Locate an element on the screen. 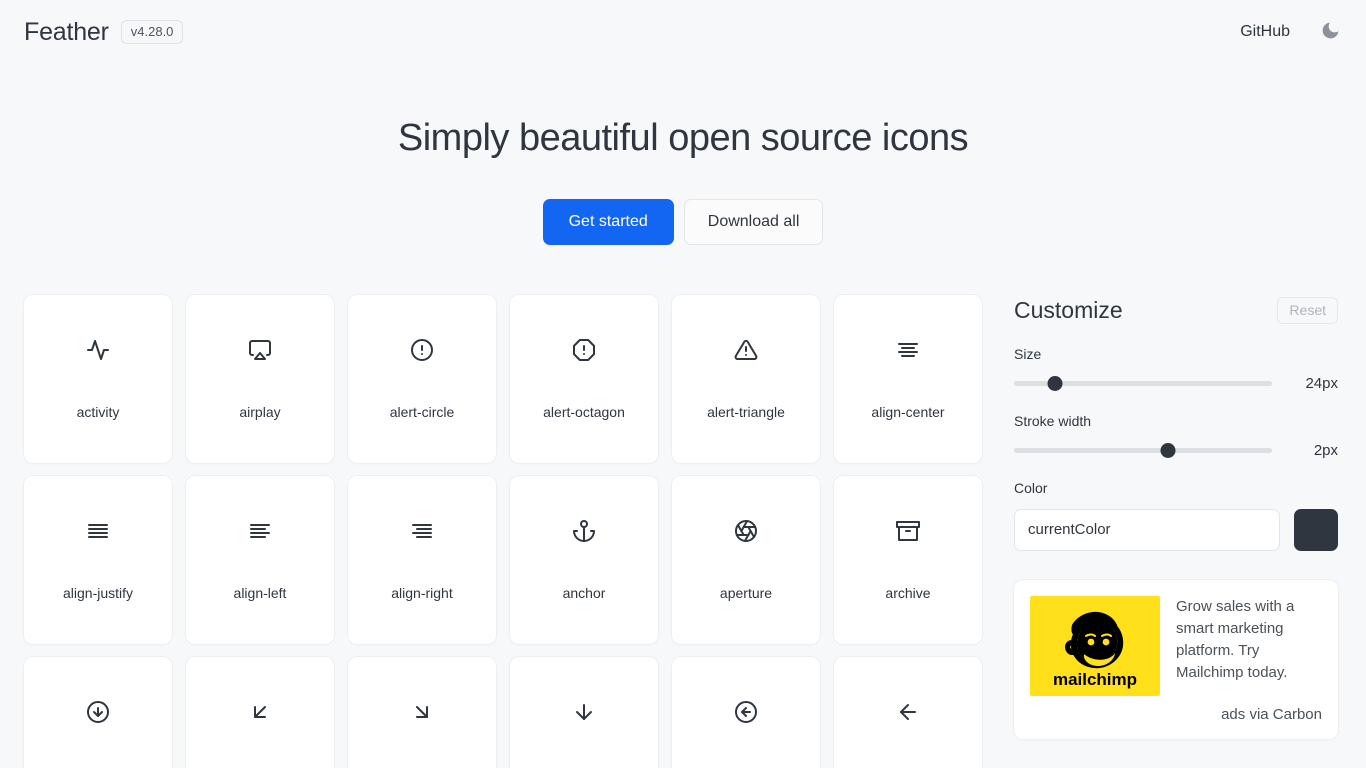 The width and height of the screenshot is (1366, 768). icon-card: arrow-down-left is located at coordinates (260, 712).